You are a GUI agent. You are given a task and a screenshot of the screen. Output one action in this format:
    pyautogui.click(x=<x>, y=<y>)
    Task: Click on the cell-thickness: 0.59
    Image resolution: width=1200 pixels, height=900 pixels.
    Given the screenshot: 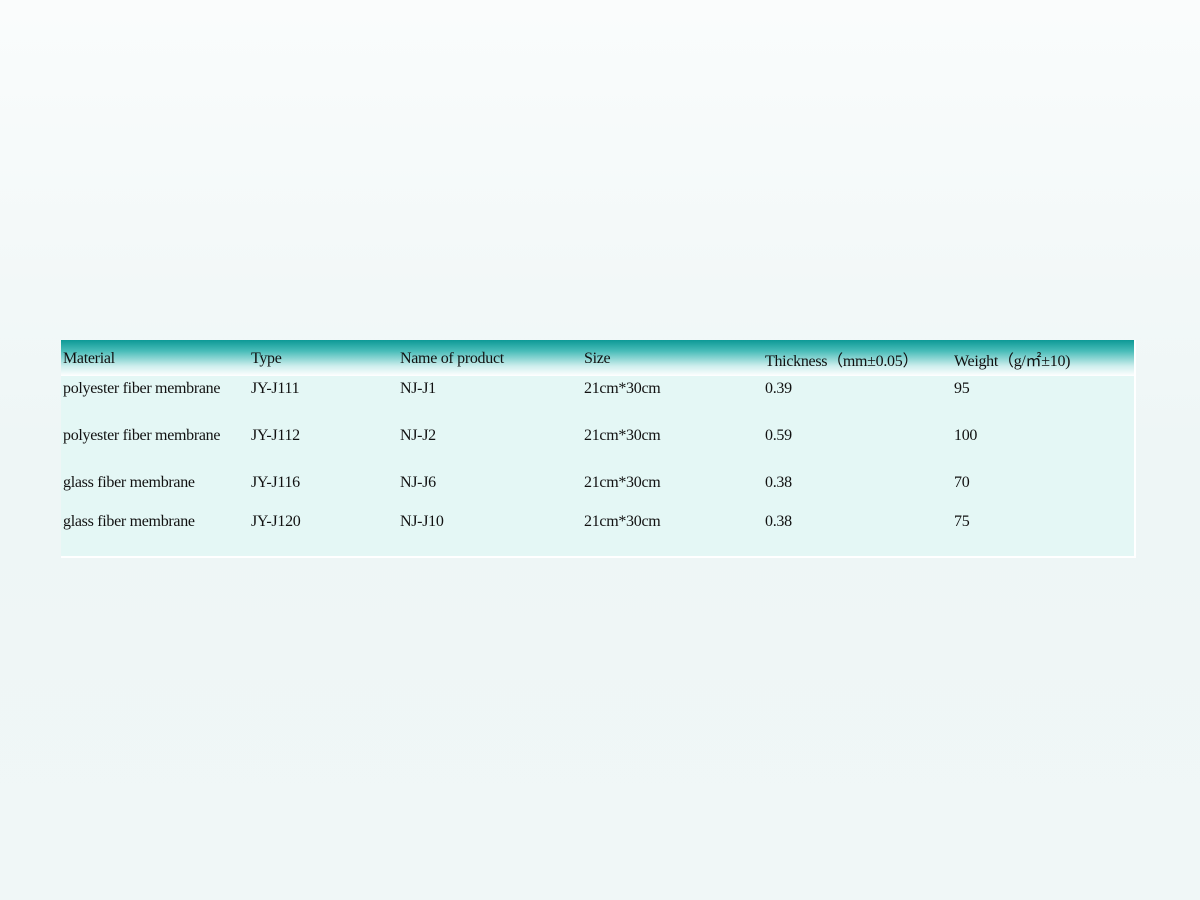 What is the action you would take?
    pyautogui.click(x=778, y=435)
    